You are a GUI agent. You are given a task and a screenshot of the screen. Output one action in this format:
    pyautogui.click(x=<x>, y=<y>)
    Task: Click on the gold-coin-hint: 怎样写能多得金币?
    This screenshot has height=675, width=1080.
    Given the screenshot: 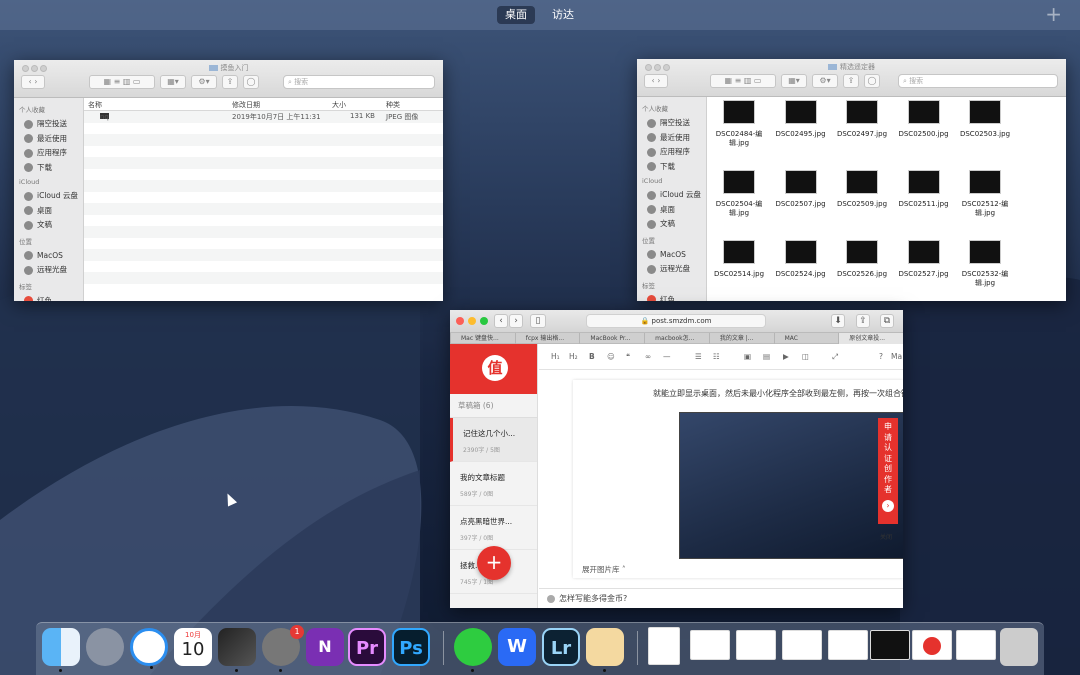 What is the action you would take?
    pyautogui.click(x=721, y=598)
    